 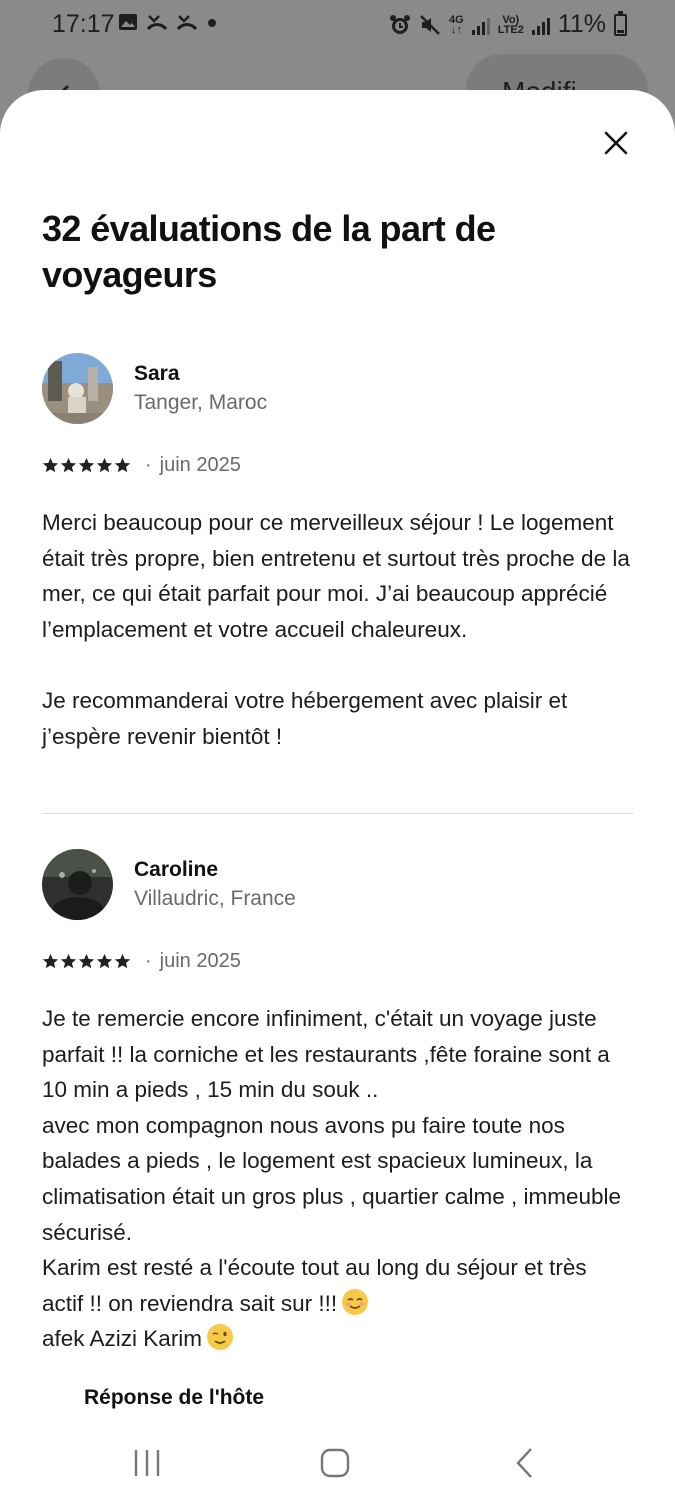 What do you see at coordinates (128, 22) in the screenshot?
I see `gallery-icon` at bounding box center [128, 22].